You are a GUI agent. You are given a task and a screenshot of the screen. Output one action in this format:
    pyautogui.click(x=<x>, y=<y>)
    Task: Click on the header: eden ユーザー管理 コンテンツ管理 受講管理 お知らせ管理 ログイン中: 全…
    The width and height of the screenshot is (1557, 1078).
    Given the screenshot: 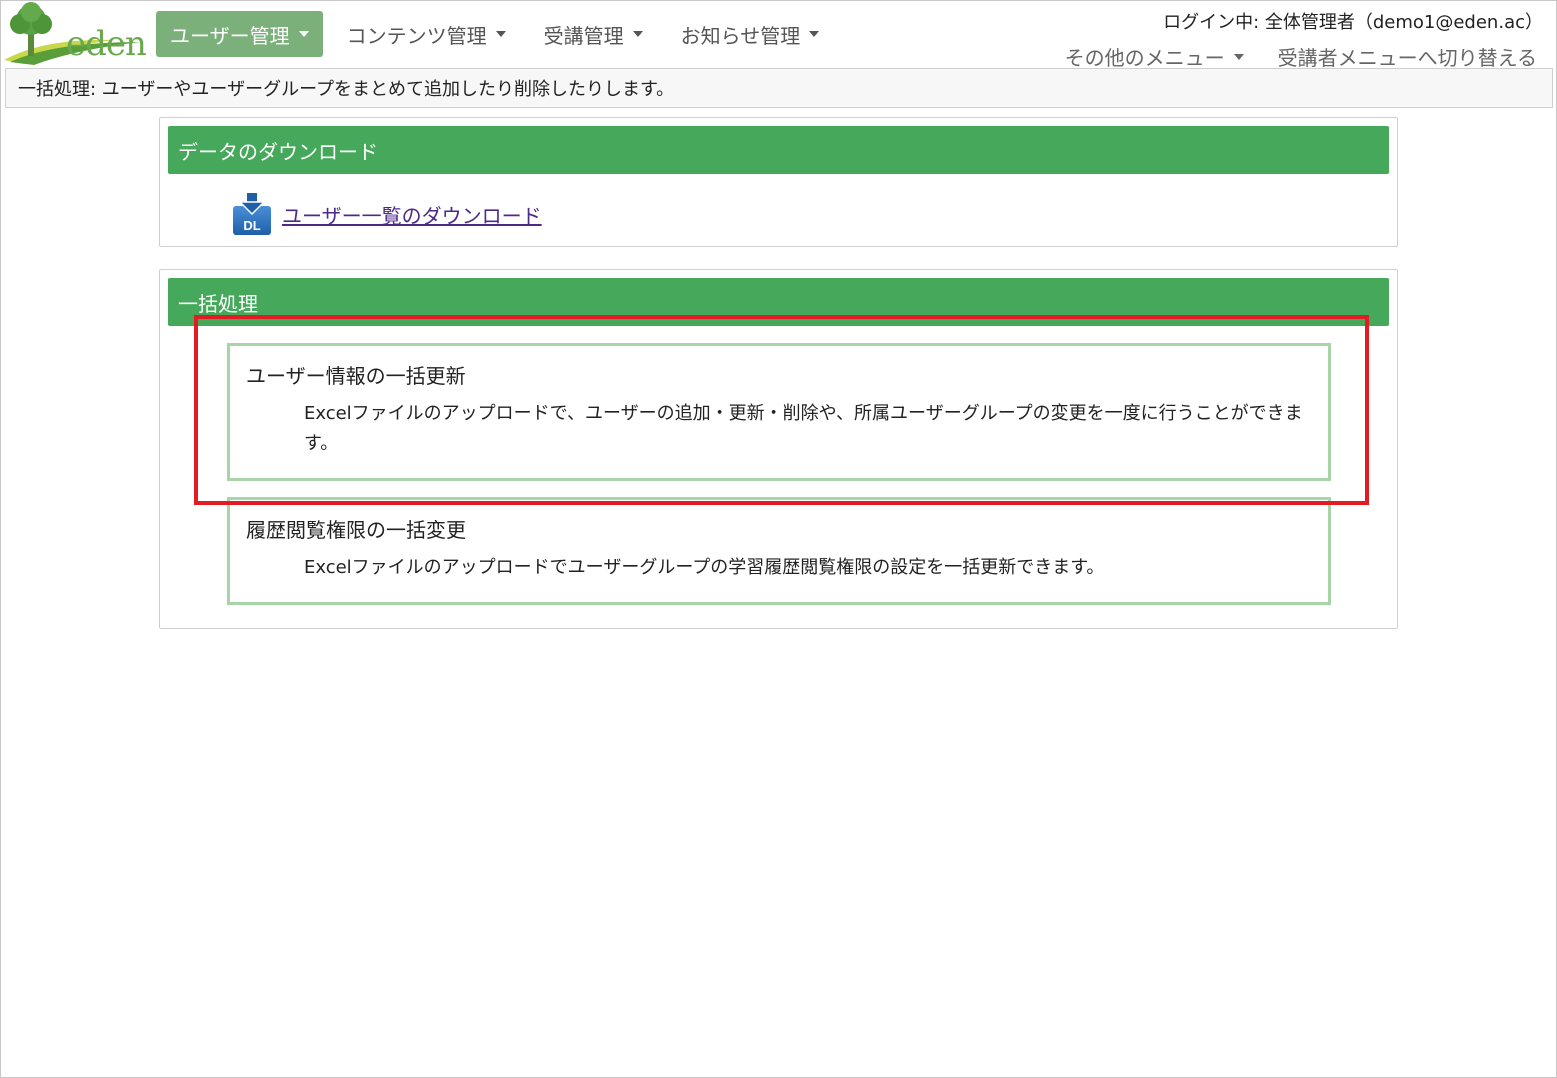 What is the action you would take?
    pyautogui.click(x=778, y=35)
    